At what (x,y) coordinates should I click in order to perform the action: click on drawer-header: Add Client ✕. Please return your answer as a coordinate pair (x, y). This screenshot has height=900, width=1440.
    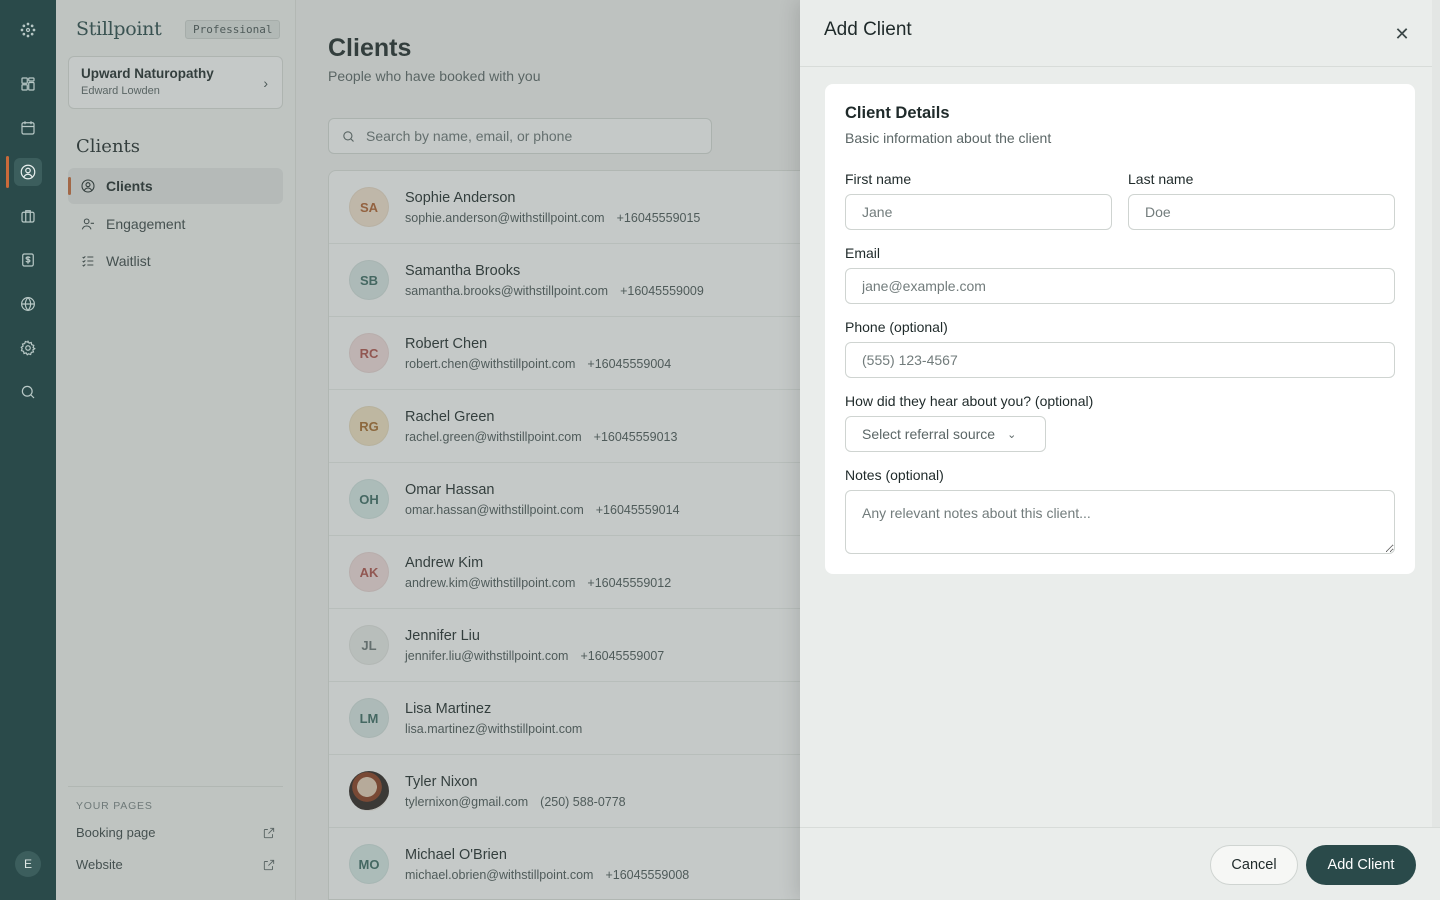
    Looking at the image, I should click on (1120, 33).